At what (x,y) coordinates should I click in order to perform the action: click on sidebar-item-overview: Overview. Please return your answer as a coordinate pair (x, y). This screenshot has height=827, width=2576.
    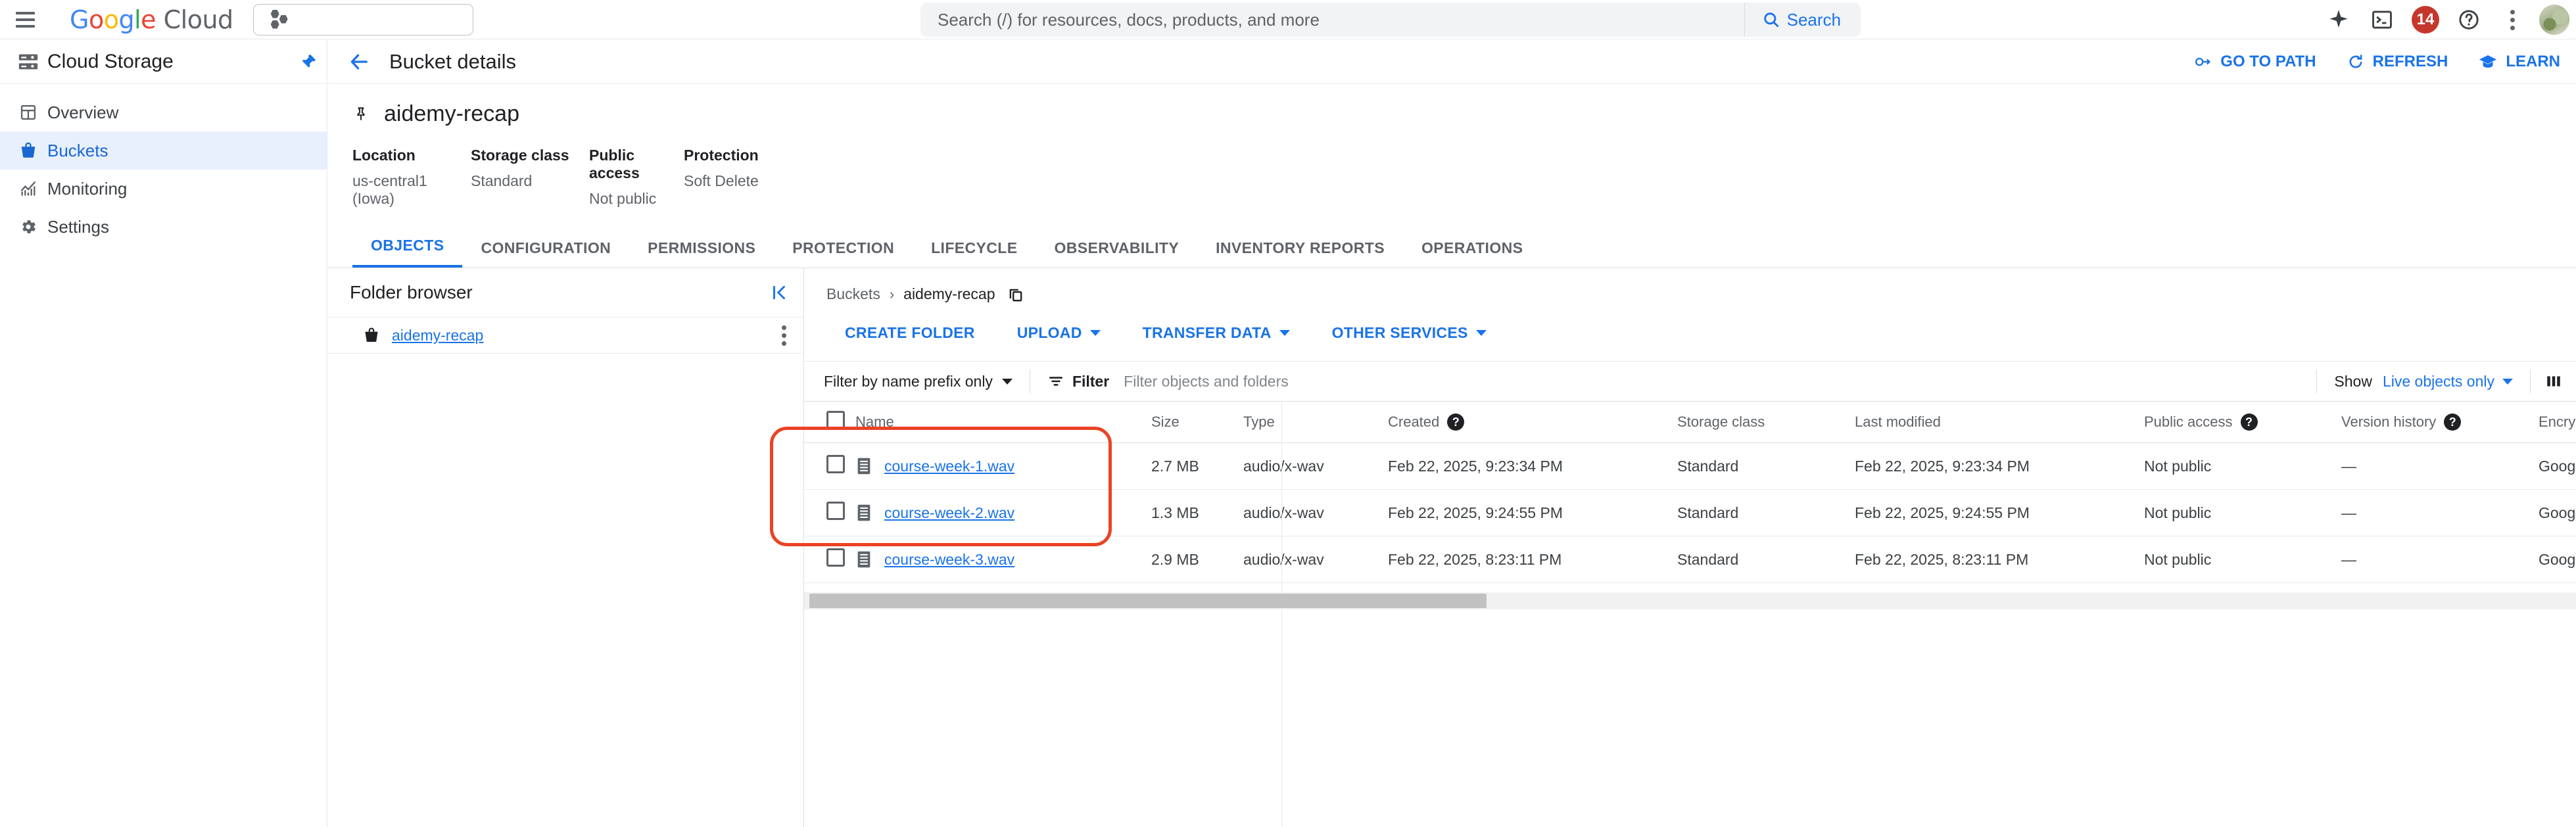
    Looking at the image, I should click on (163, 112).